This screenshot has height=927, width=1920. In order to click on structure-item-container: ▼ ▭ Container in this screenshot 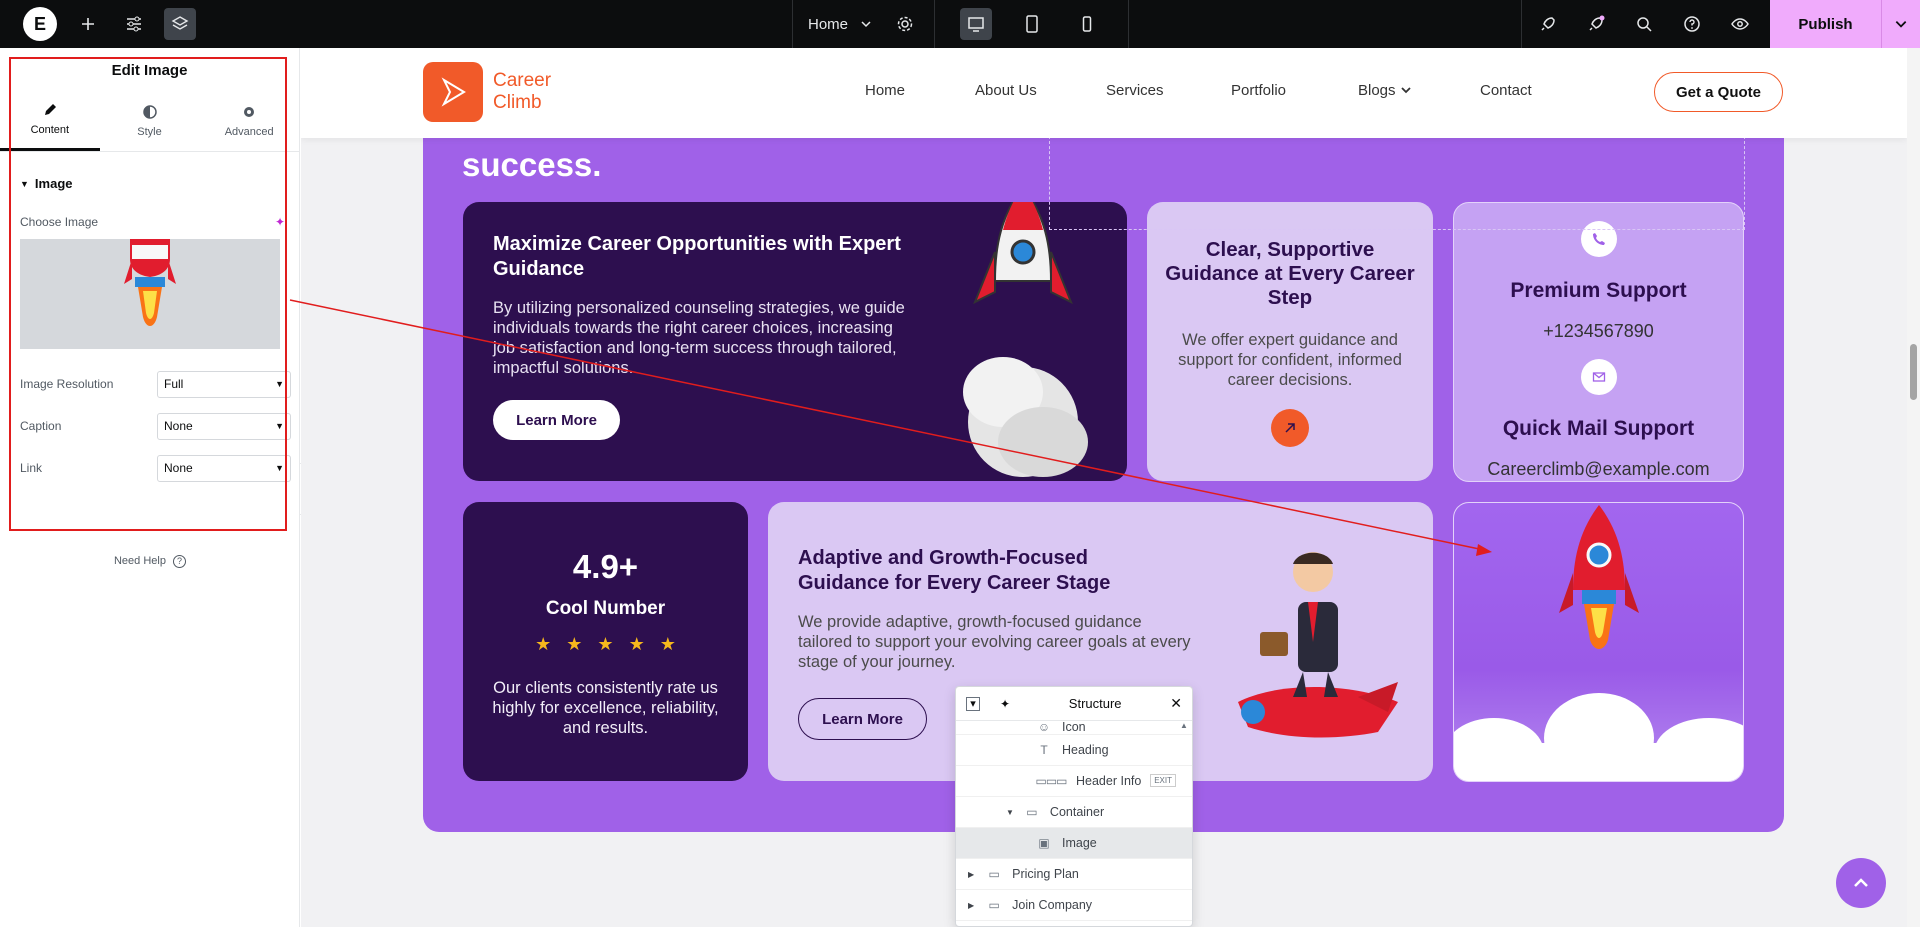, I will do `click(1074, 812)`.